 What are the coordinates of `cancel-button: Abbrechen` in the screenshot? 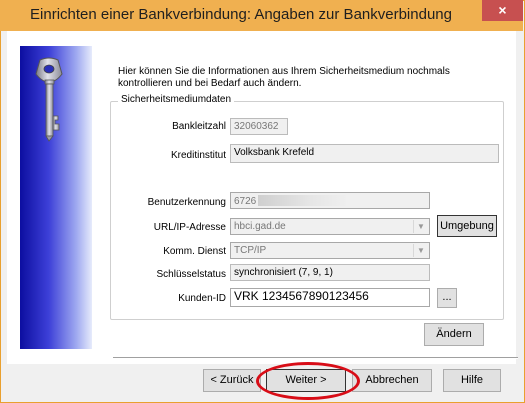 It's located at (392, 380).